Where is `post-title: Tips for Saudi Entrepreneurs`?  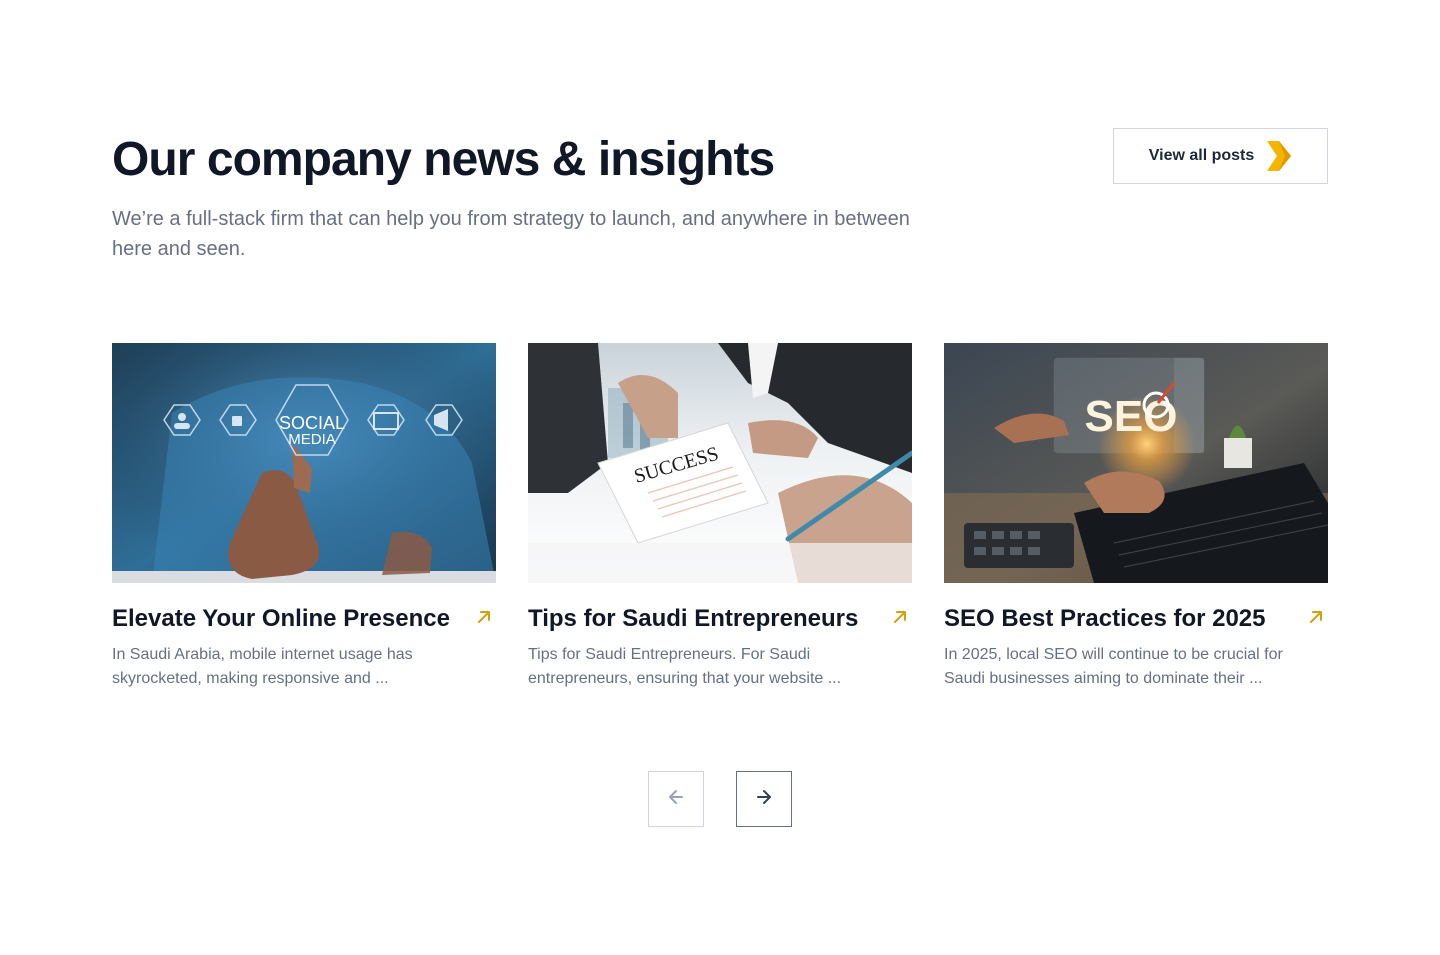 post-title: Tips for Saudi Entrepreneurs is located at coordinates (693, 619).